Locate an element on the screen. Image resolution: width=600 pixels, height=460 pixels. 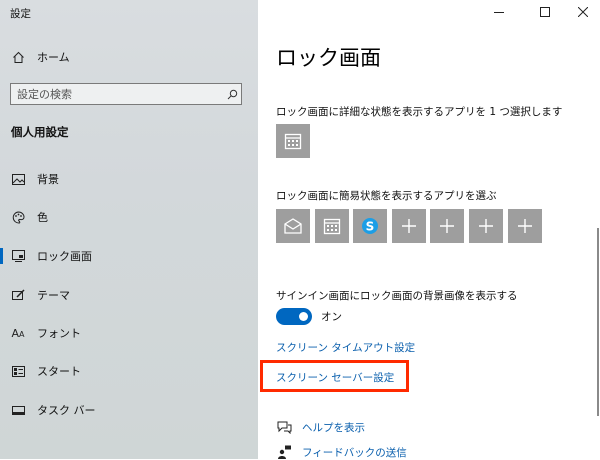
toggle-knob is located at coordinates (303, 316).